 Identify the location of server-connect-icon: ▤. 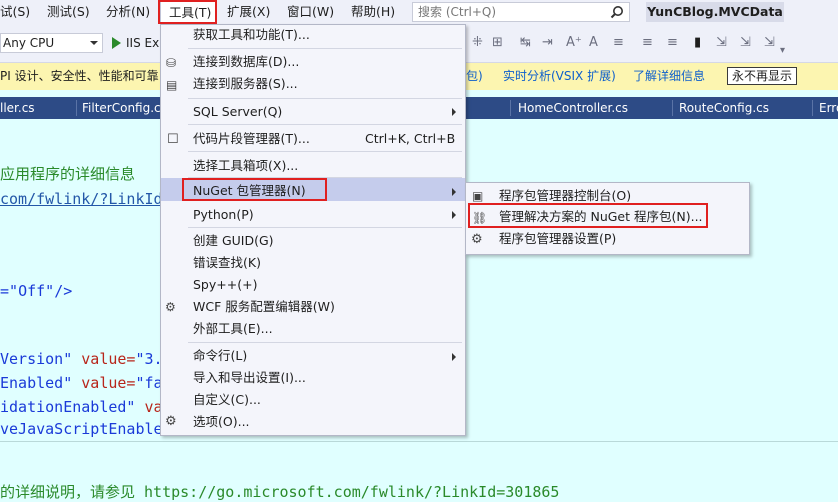
(172, 85).